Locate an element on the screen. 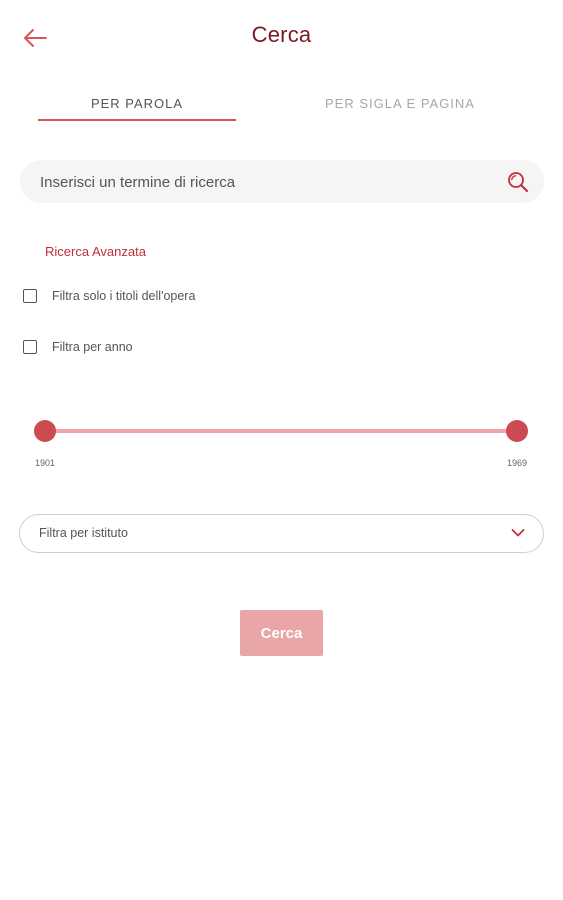 This screenshot has height=900, width=563. search-submit-button: Cerca is located at coordinates (281, 633).